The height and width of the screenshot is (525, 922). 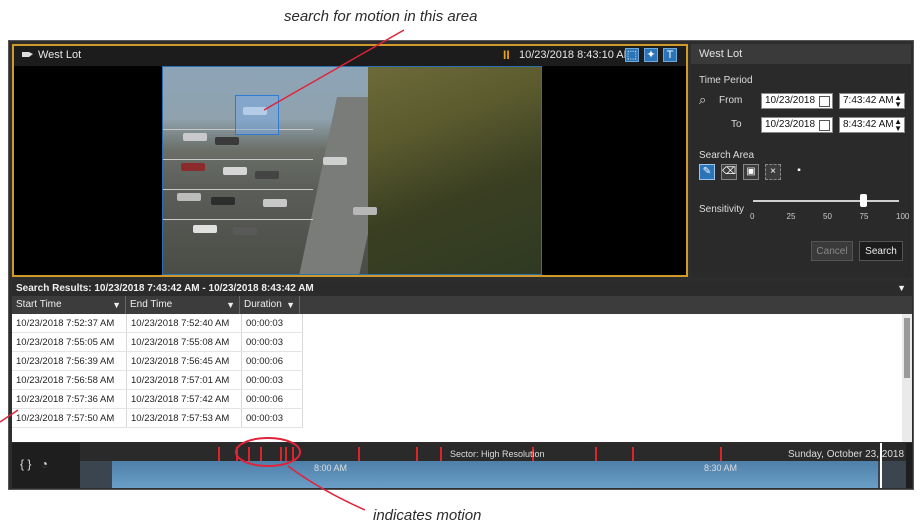 I want to click on to-date-field: 10/23/2018, so click(x=797, y=125).